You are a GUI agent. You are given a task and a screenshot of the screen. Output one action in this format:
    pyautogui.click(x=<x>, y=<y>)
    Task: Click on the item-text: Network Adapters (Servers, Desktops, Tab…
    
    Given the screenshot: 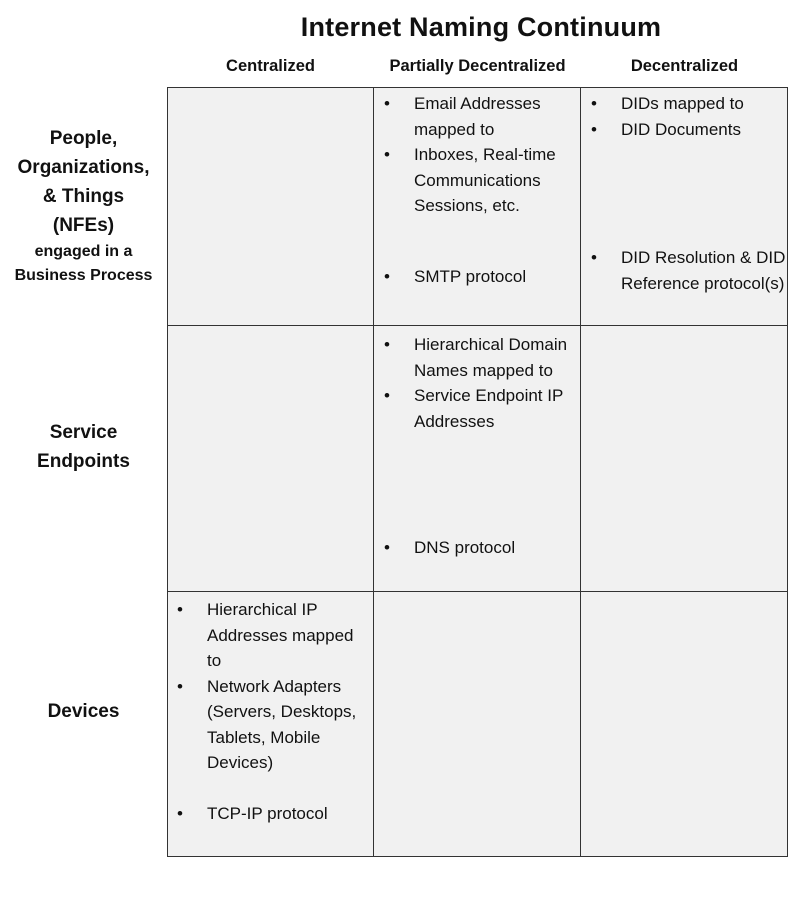 What is the action you would take?
    pyautogui.click(x=282, y=724)
    